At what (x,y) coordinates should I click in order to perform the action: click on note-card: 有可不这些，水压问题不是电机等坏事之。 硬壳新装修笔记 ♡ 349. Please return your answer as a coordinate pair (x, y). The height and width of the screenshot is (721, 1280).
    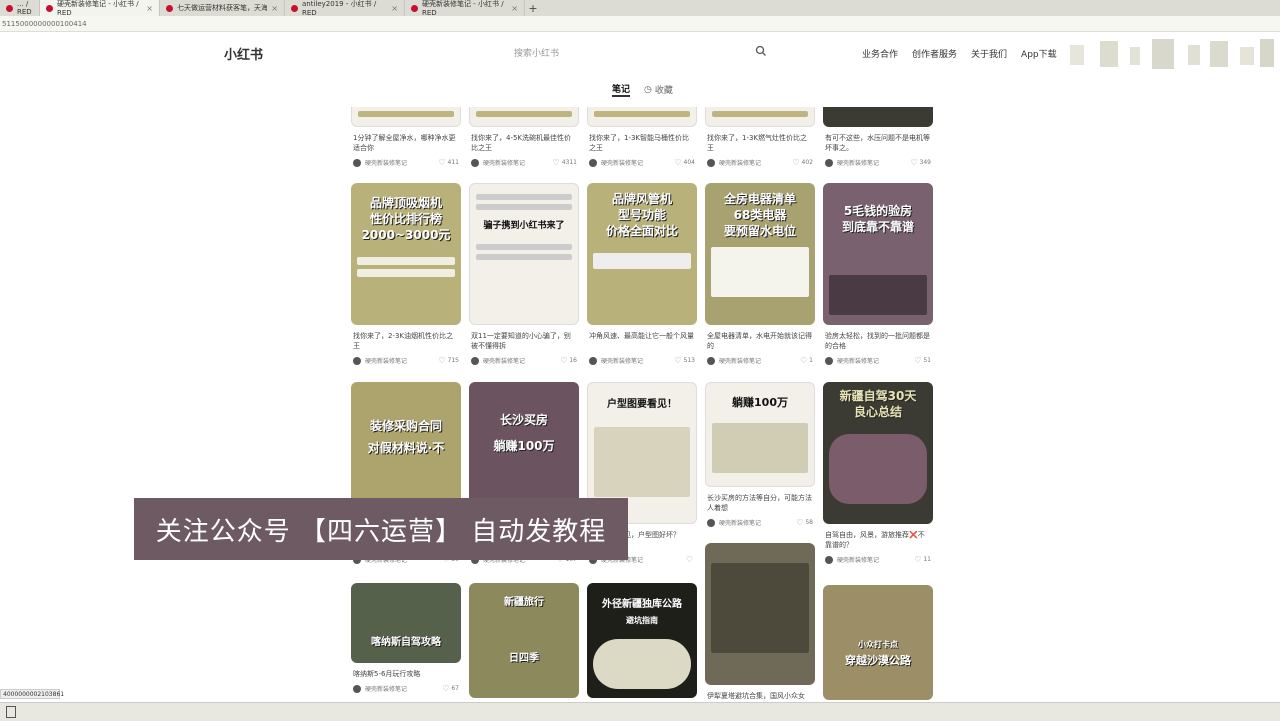
    Looking at the image, I should click on (878, 137).